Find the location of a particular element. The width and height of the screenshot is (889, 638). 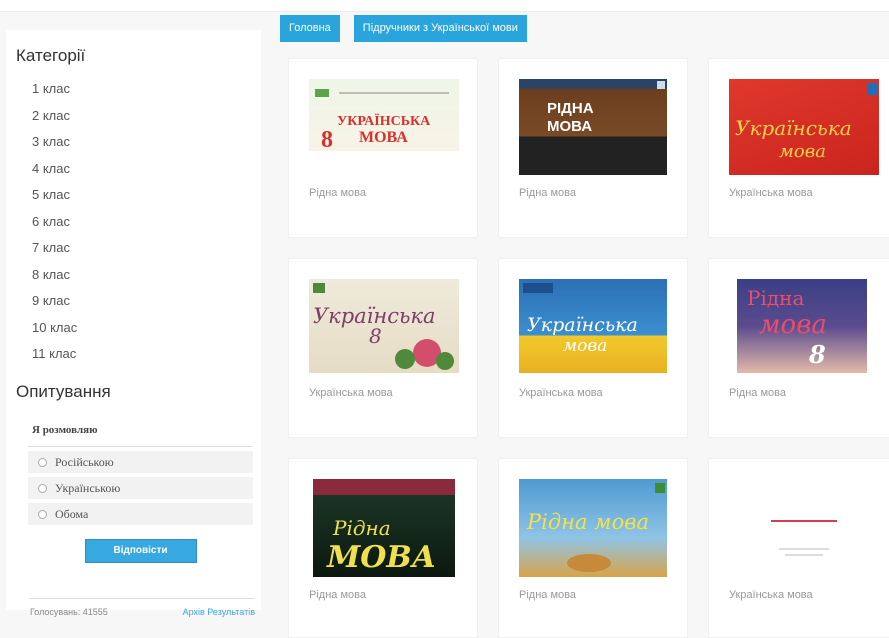

book-cover: Рідна мова 8 is located at coordinates (802, 326).